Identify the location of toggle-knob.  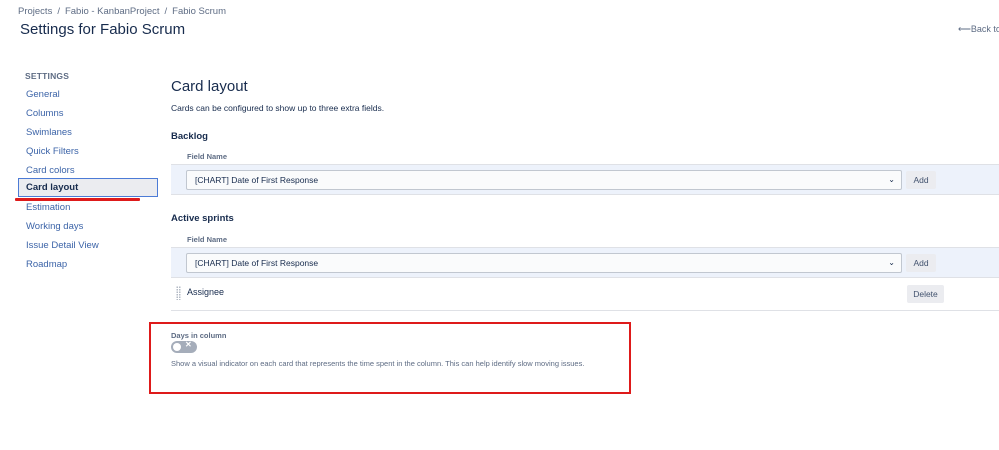
(177, 347).